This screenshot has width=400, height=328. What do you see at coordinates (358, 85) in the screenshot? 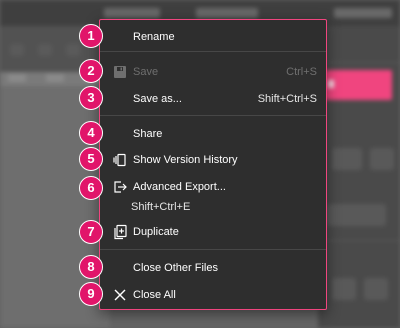
I see `background-accent-panel` at bounding box center [358, 85].